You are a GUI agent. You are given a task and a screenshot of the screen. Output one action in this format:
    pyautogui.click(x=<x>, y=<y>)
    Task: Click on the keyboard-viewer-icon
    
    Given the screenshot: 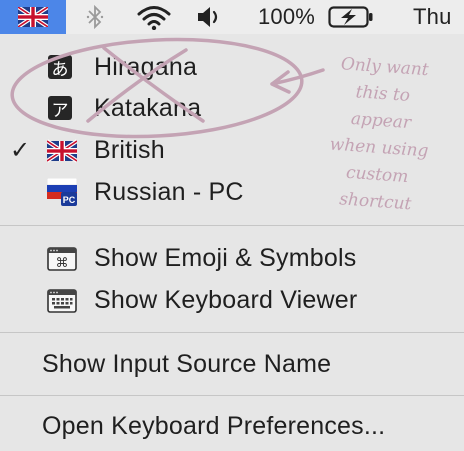 What is the action you would take?
    pyautogui.click(x=62, y=301)
    